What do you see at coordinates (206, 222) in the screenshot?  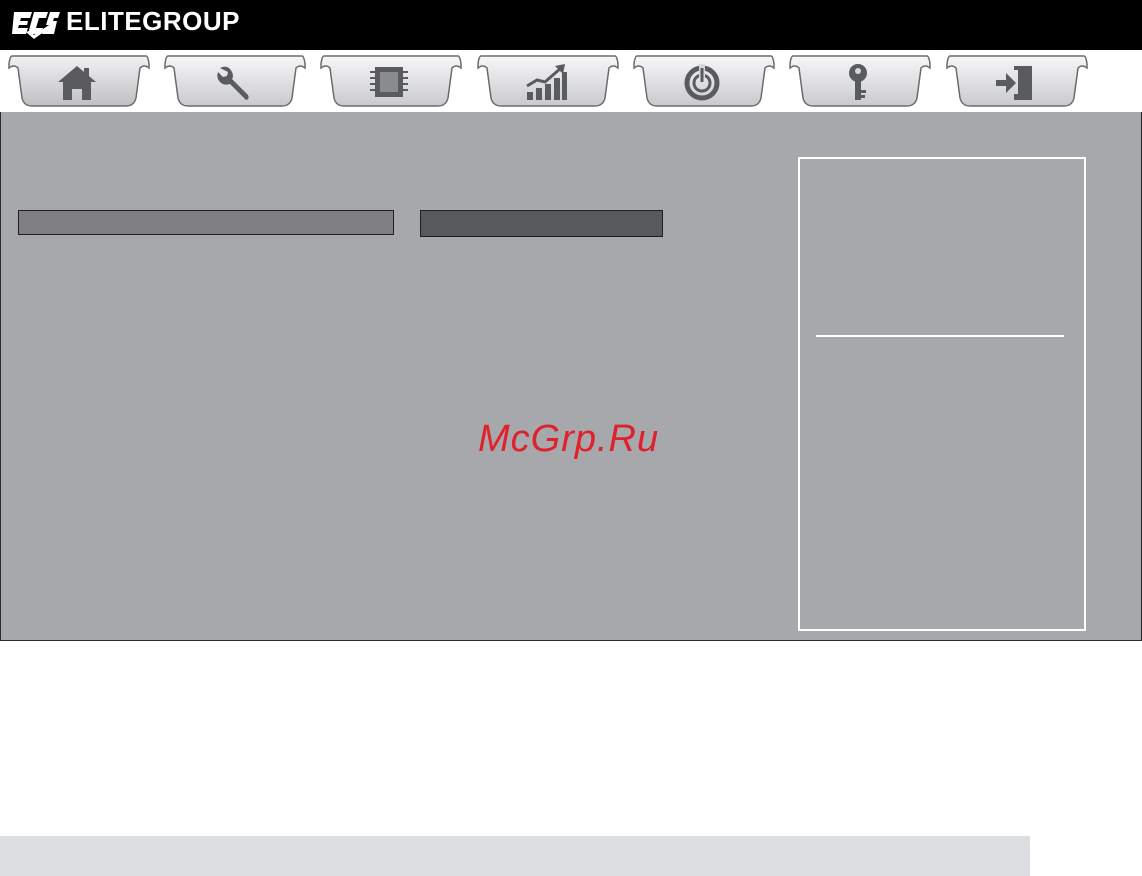 I see `item-column-header` at bounding box center [206, 222].